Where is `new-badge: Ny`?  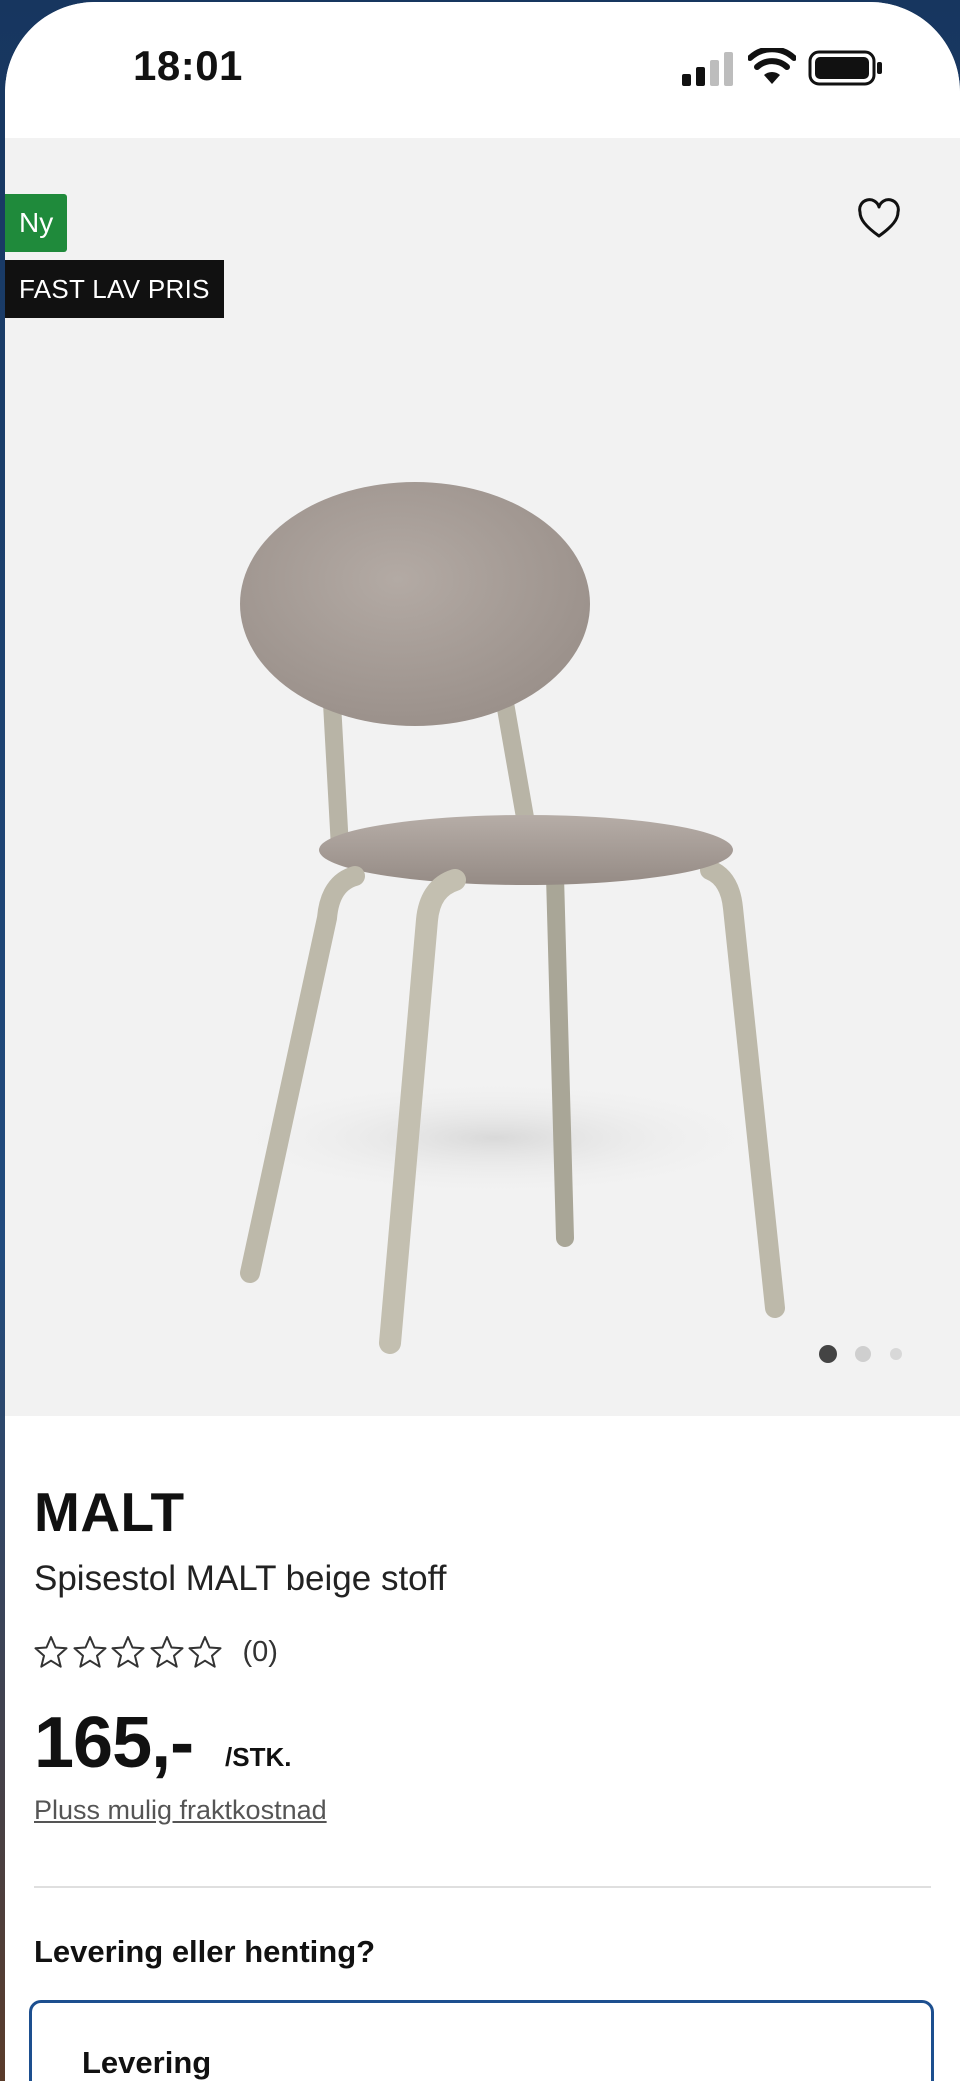
new-badge: Ny is located at coordinates (36, 223).